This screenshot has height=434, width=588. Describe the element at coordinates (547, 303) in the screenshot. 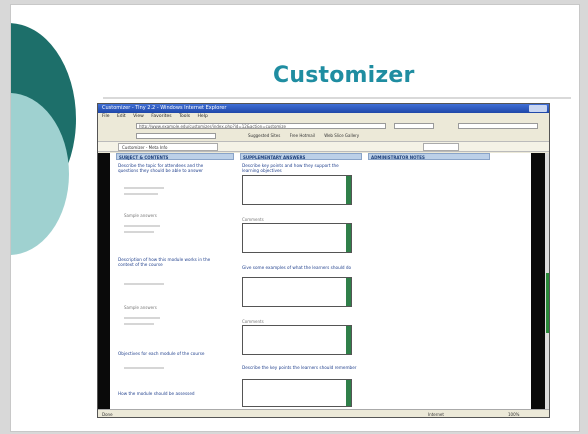

I see `scrollbar-thumb` at that location.